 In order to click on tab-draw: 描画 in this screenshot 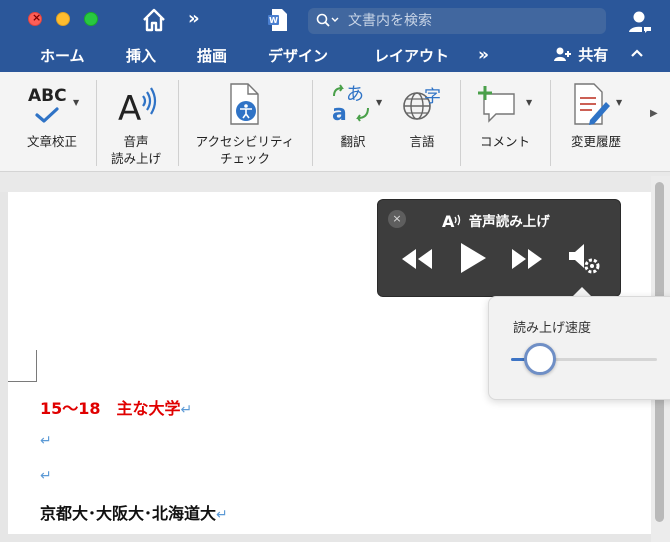, I will do `click(212, 55)`.